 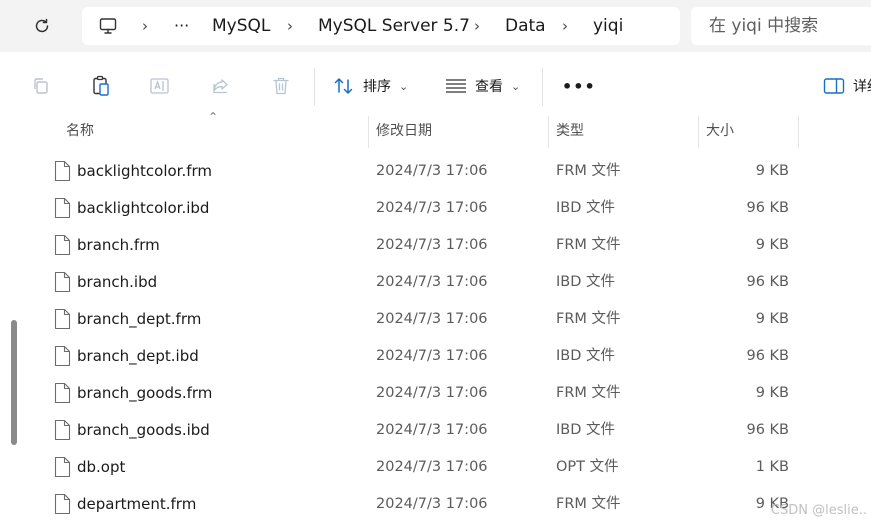 What do you see at coordinates (525, 26) in the screenshot?
I see `breadcrumb-item: Data` at bounding box center [525, 26].